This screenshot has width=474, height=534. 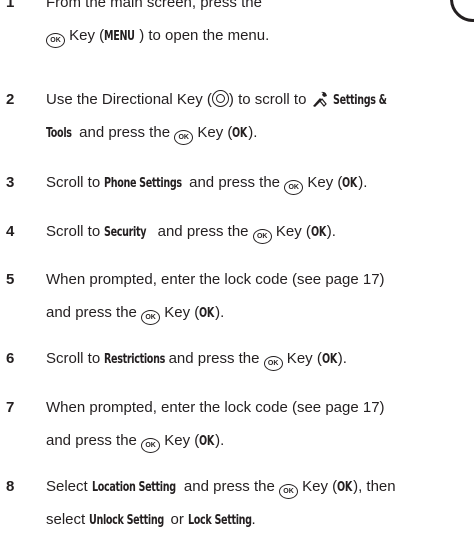 I want to click on step-text: ), then, so click(x=374, y=486).